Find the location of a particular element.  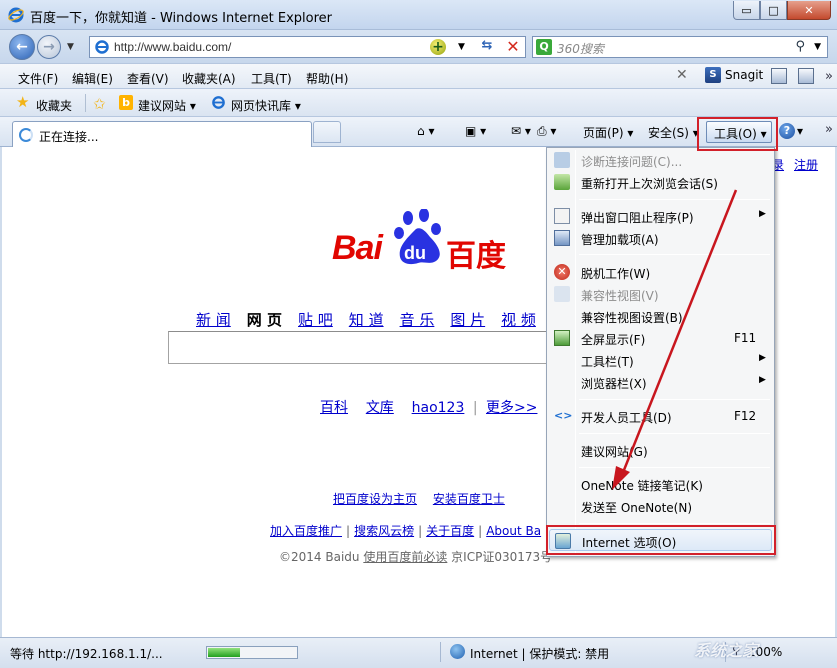

menu-item-label: 管理加载项(A) is located at coordinates (620, 240).